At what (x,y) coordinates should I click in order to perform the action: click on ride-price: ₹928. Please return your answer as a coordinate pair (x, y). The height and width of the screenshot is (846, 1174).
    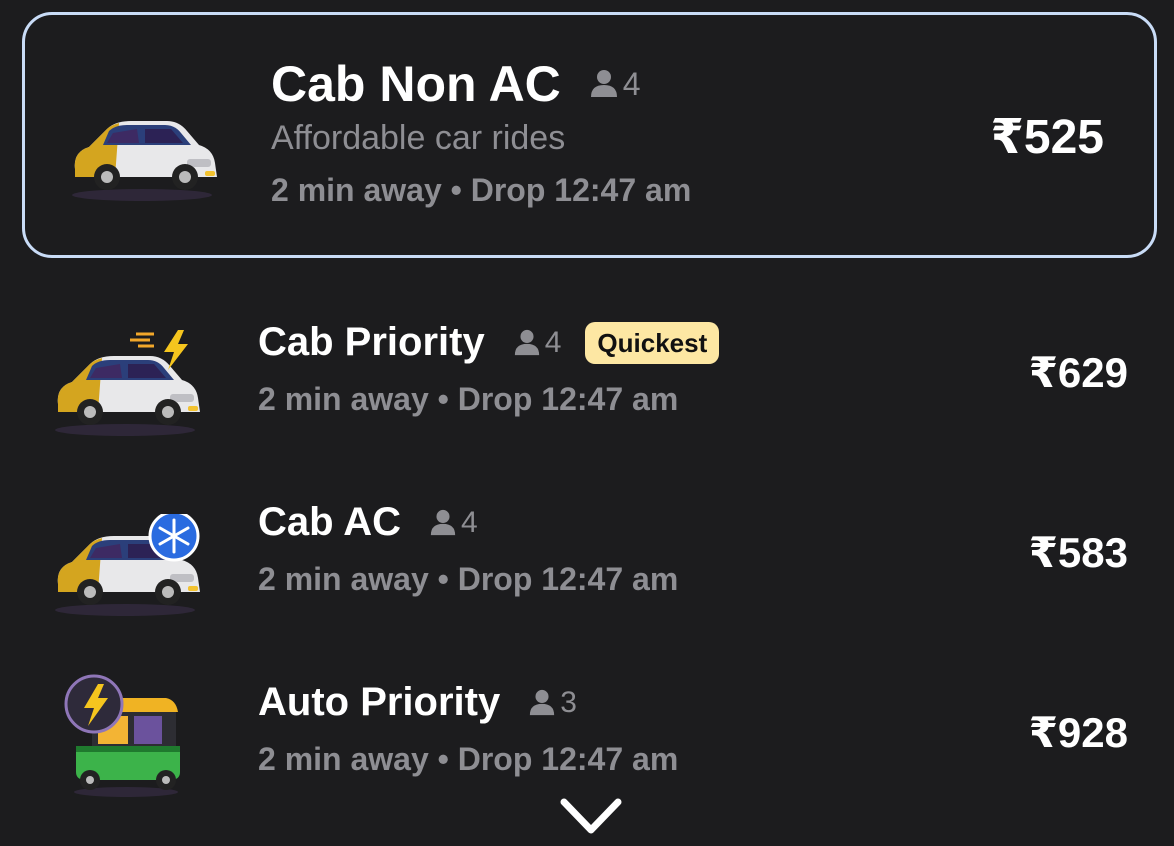
    Looking at the image, I should click on (1078, 732).